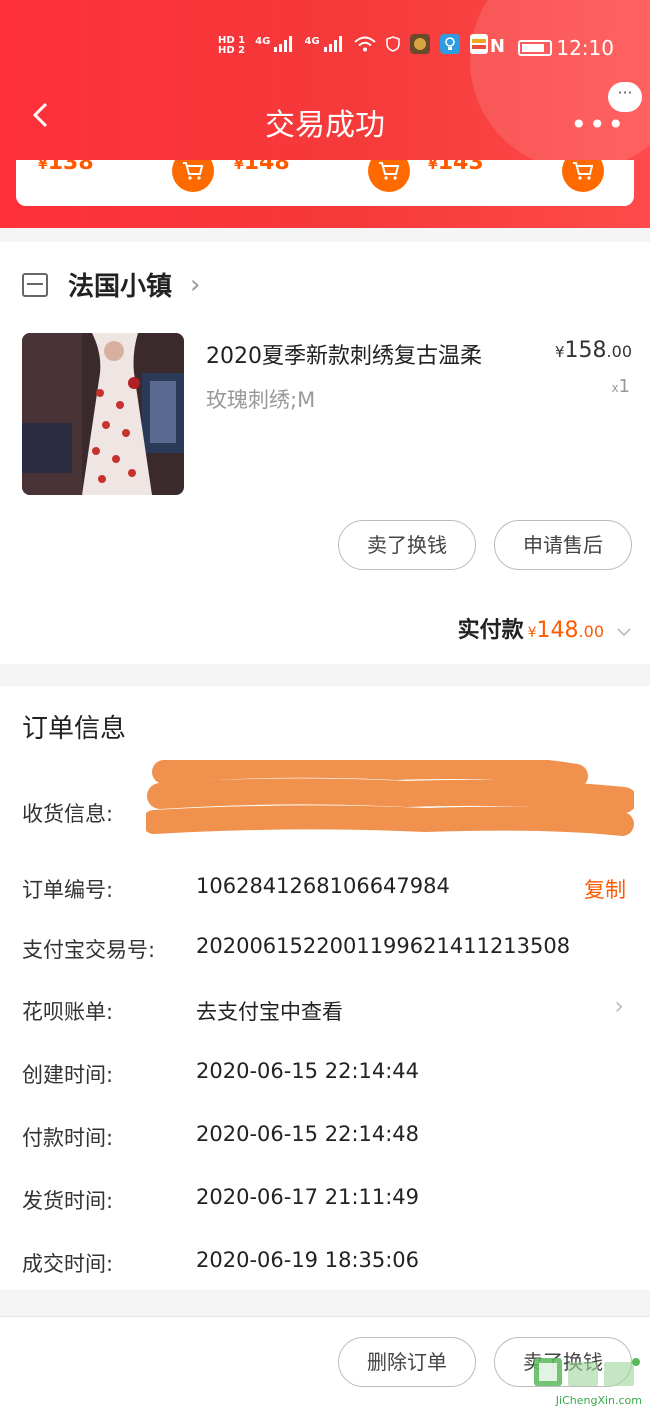 This screenshot has height=1408, width=650. Describe the element at coordinates (68, 1264) in the screenshot. I see `completed-time-label: 成交时间:` at that location.